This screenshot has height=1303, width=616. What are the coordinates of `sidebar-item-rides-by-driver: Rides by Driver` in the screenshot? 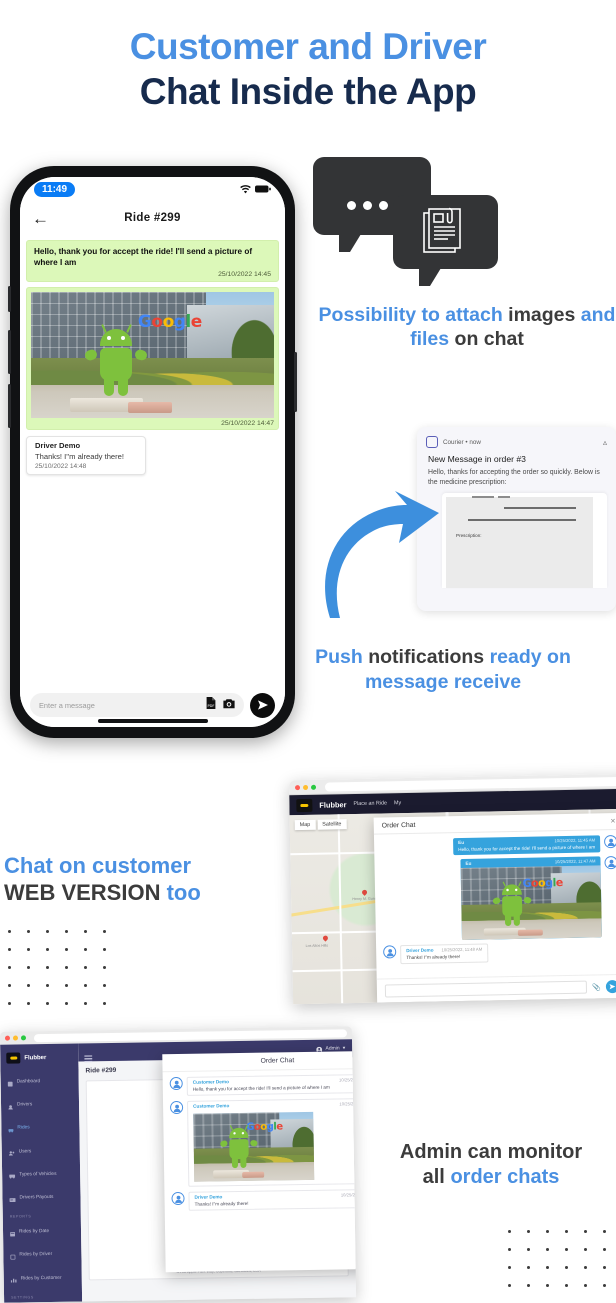 It's located at (42, 1255).